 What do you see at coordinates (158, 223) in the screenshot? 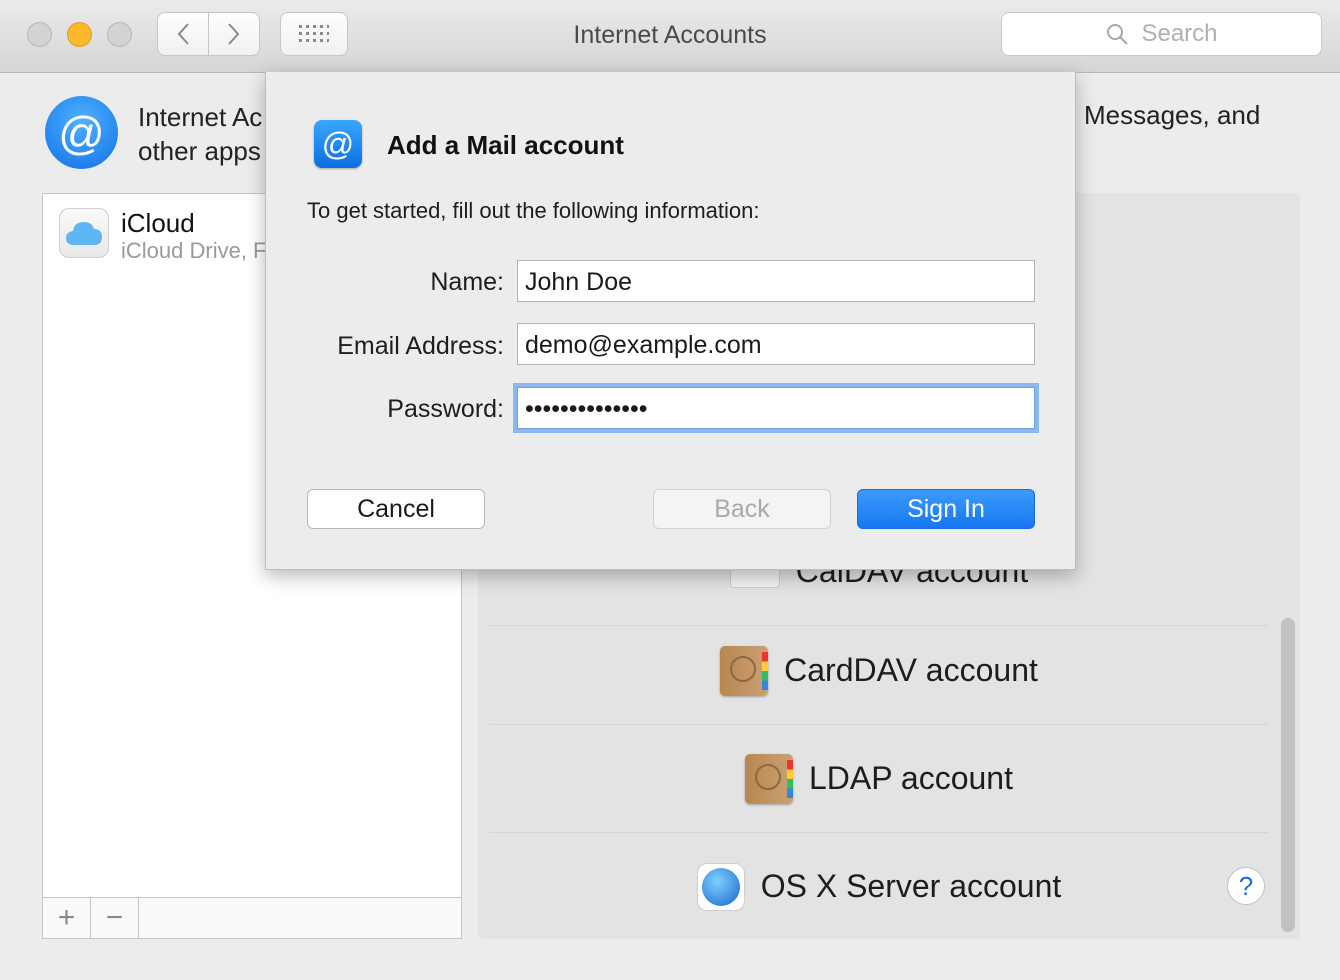
I see `account-name: iCloud` at bounding box center [158, 223].